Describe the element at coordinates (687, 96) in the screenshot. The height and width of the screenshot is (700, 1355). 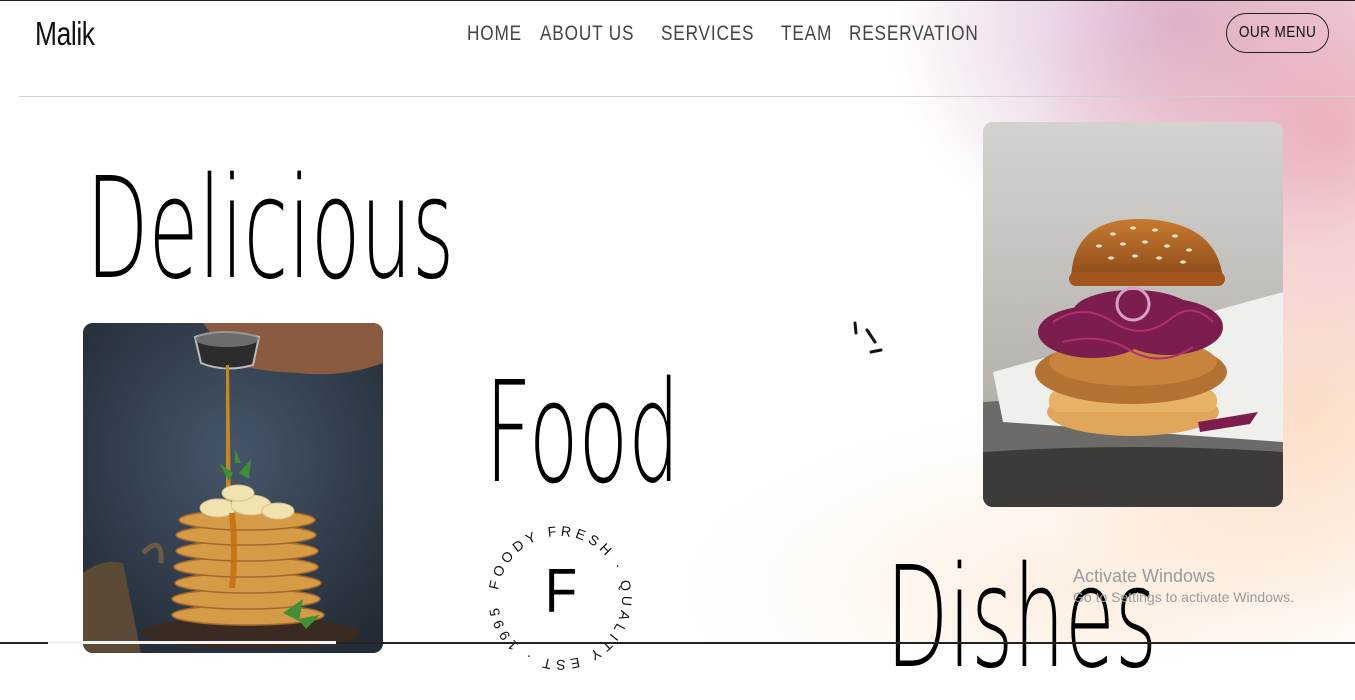
I see `header-divider` at that location.